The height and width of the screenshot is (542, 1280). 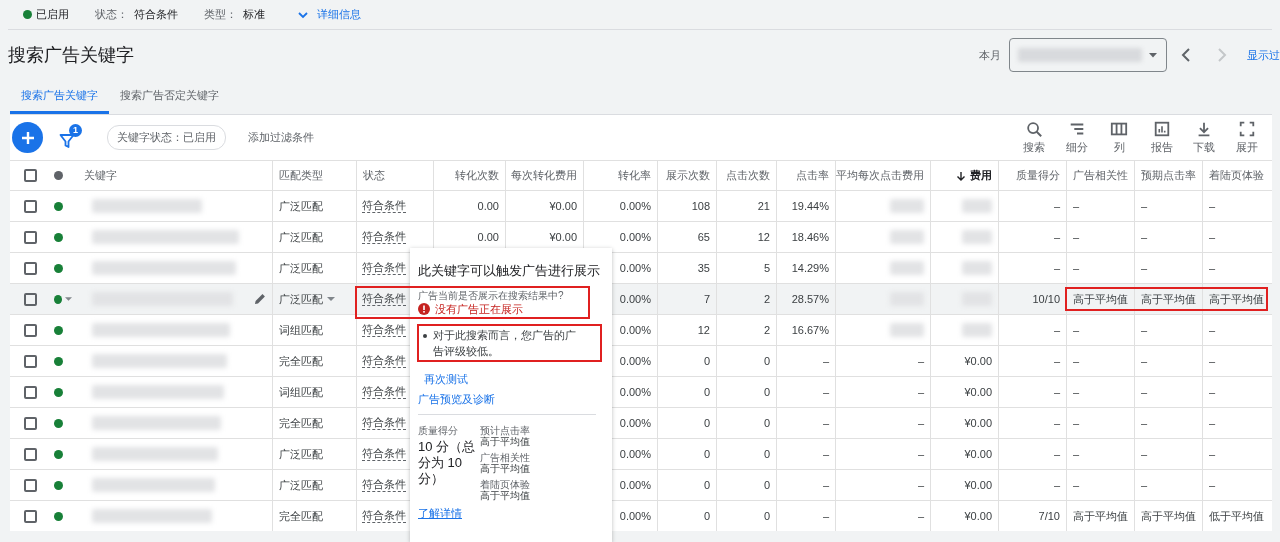 I want to click on details-link: 详细信息, so click(x=339, y=14).